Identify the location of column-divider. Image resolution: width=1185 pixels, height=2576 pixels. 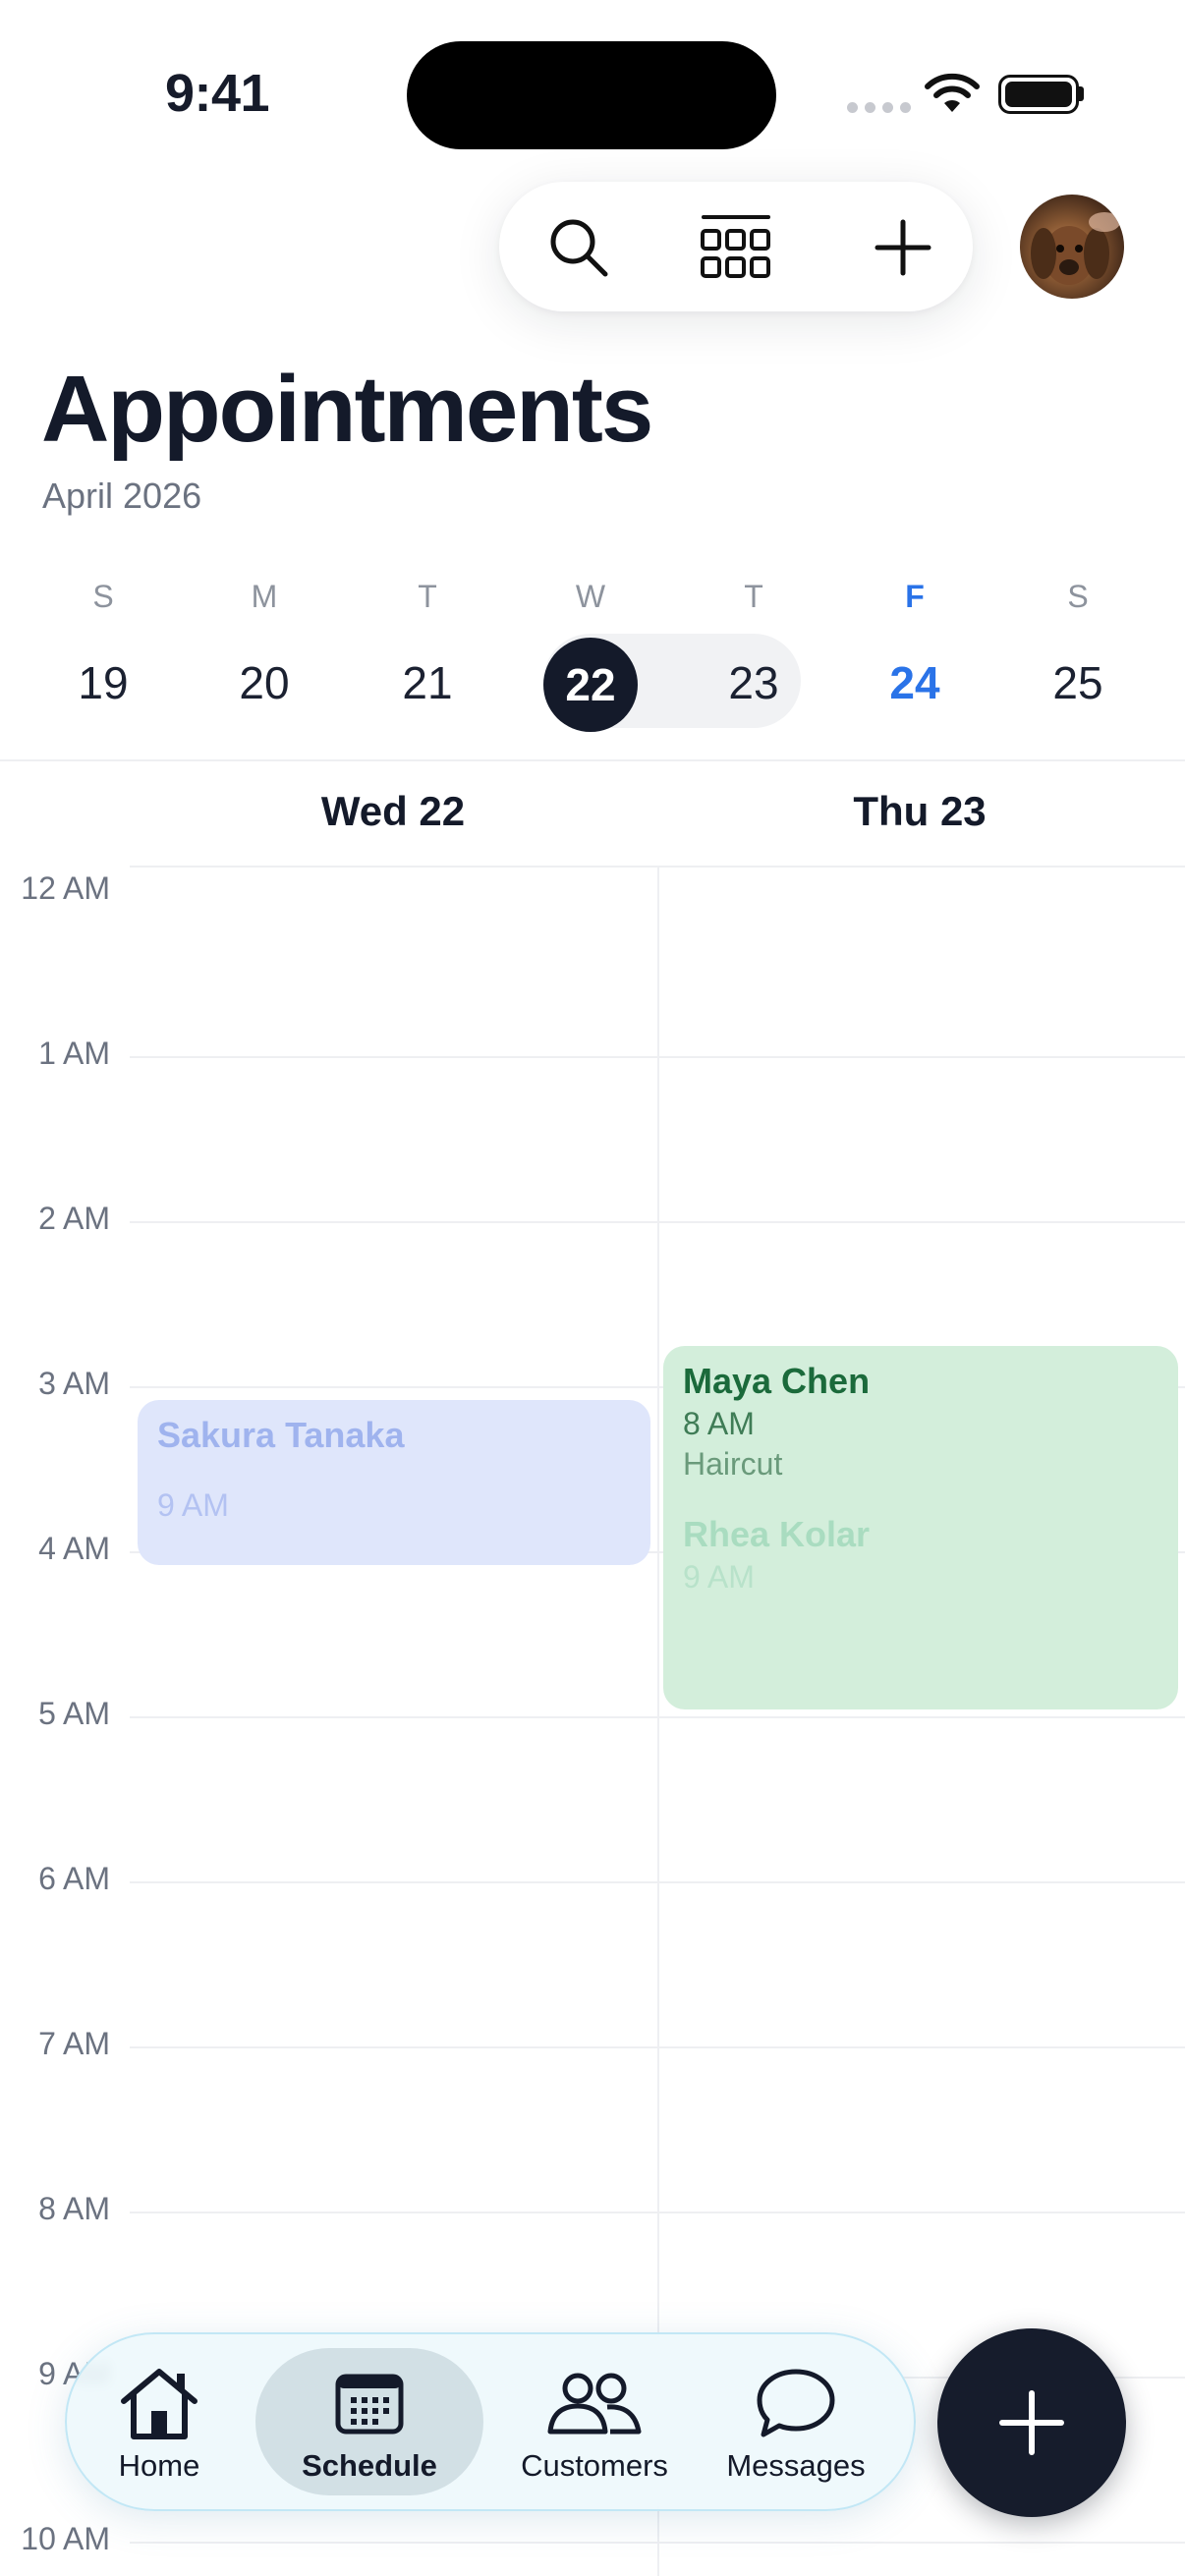
(658, 1722).